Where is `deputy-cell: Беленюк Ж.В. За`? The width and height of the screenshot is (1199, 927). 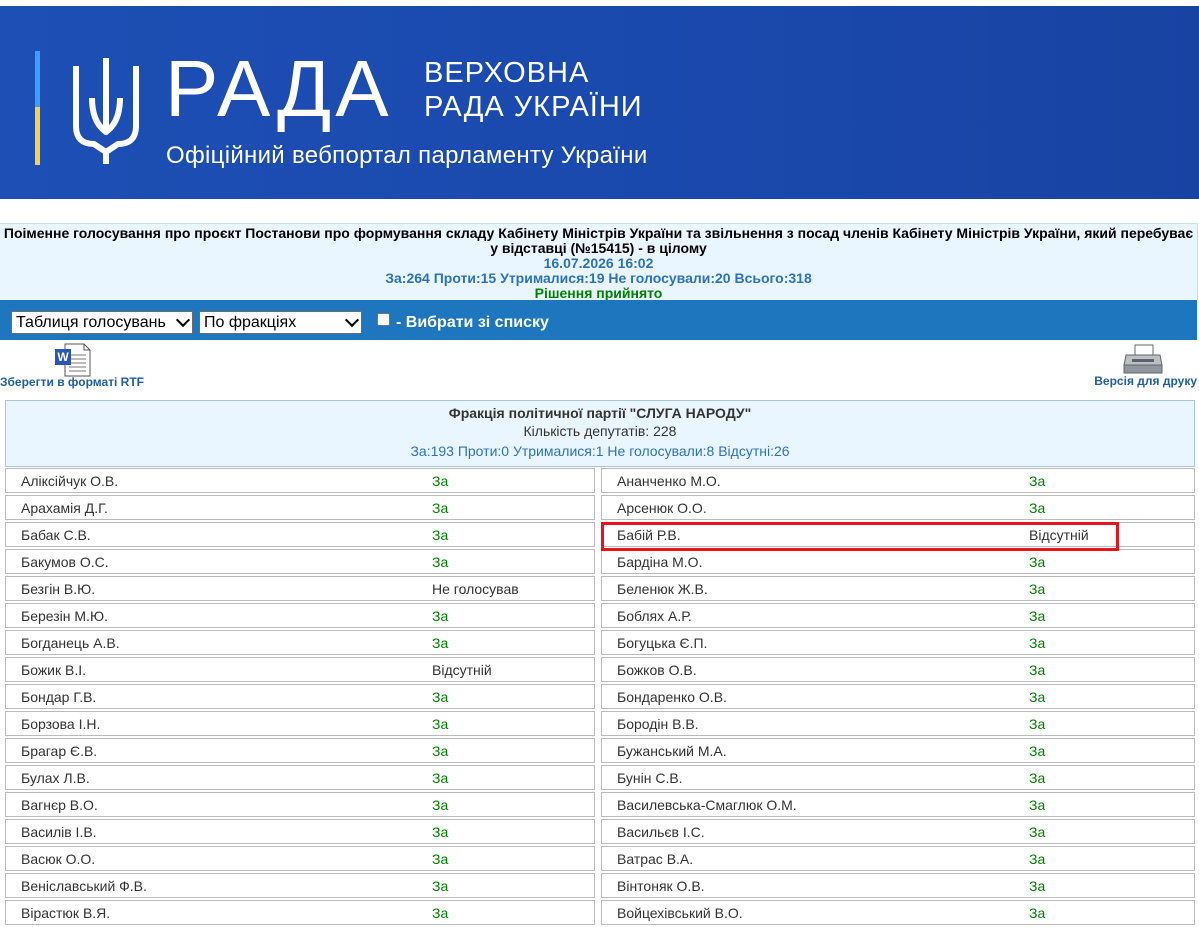
deputy-cell: Беленюк Ж.В. За is located at coordinates (898, 588).